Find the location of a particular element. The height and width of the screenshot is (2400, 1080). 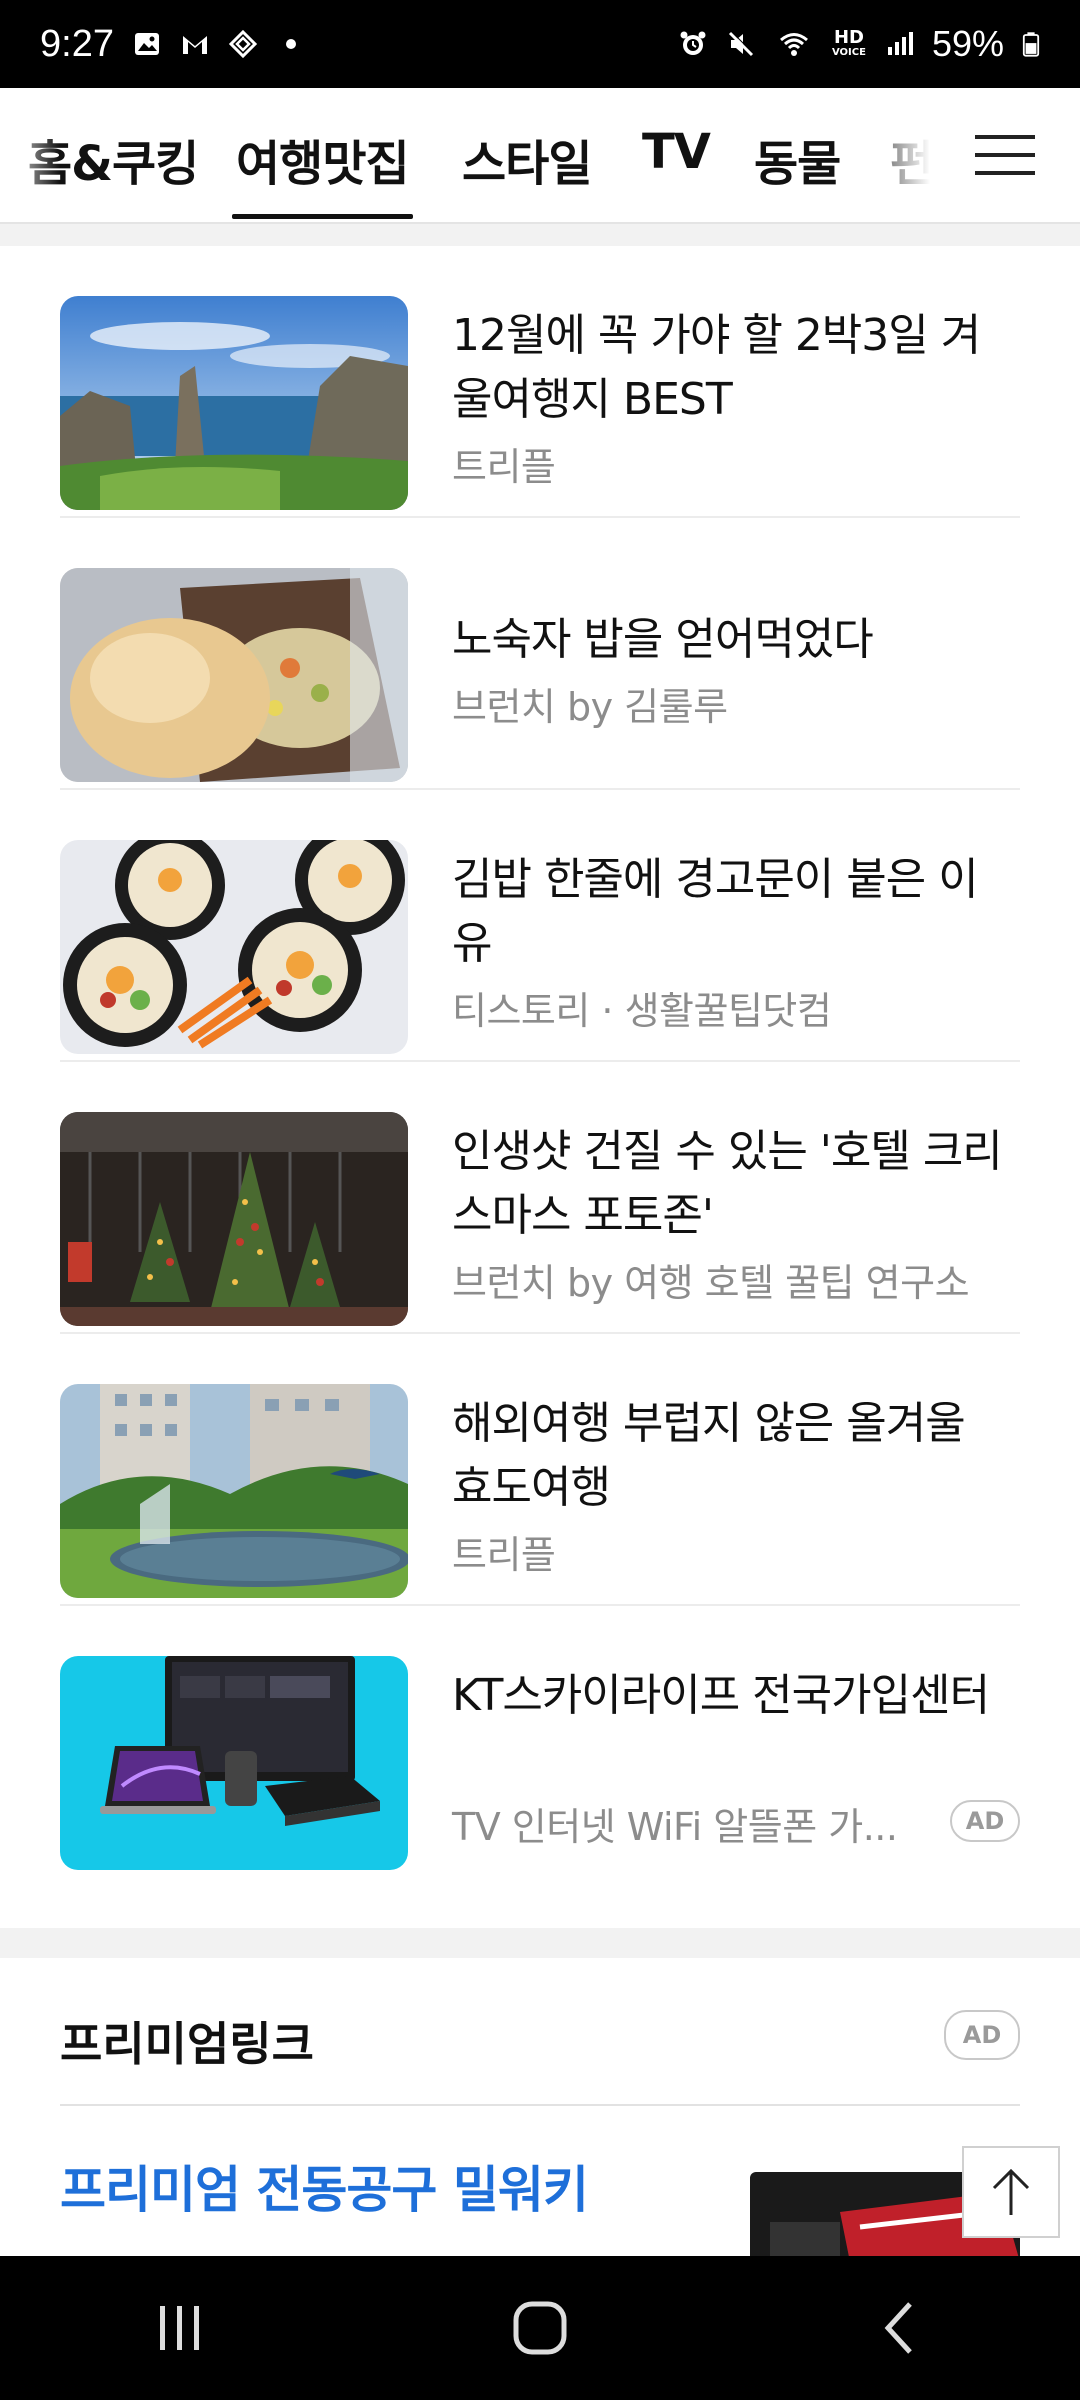

gmail-icon is located at coordinates (194, 45).